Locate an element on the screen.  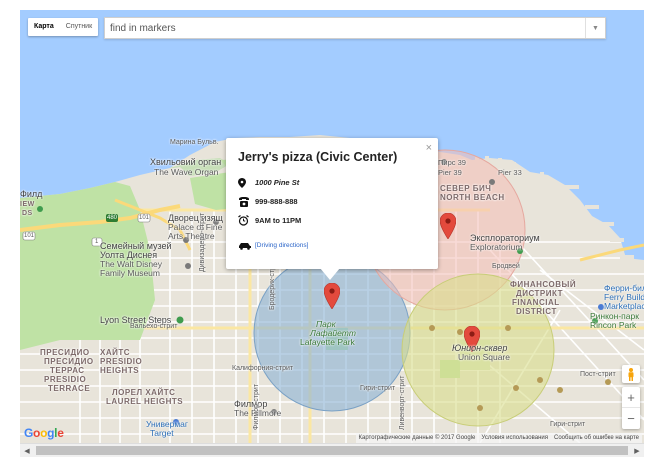
map-label: Пирс 39 is located at coordinates (452, 162).